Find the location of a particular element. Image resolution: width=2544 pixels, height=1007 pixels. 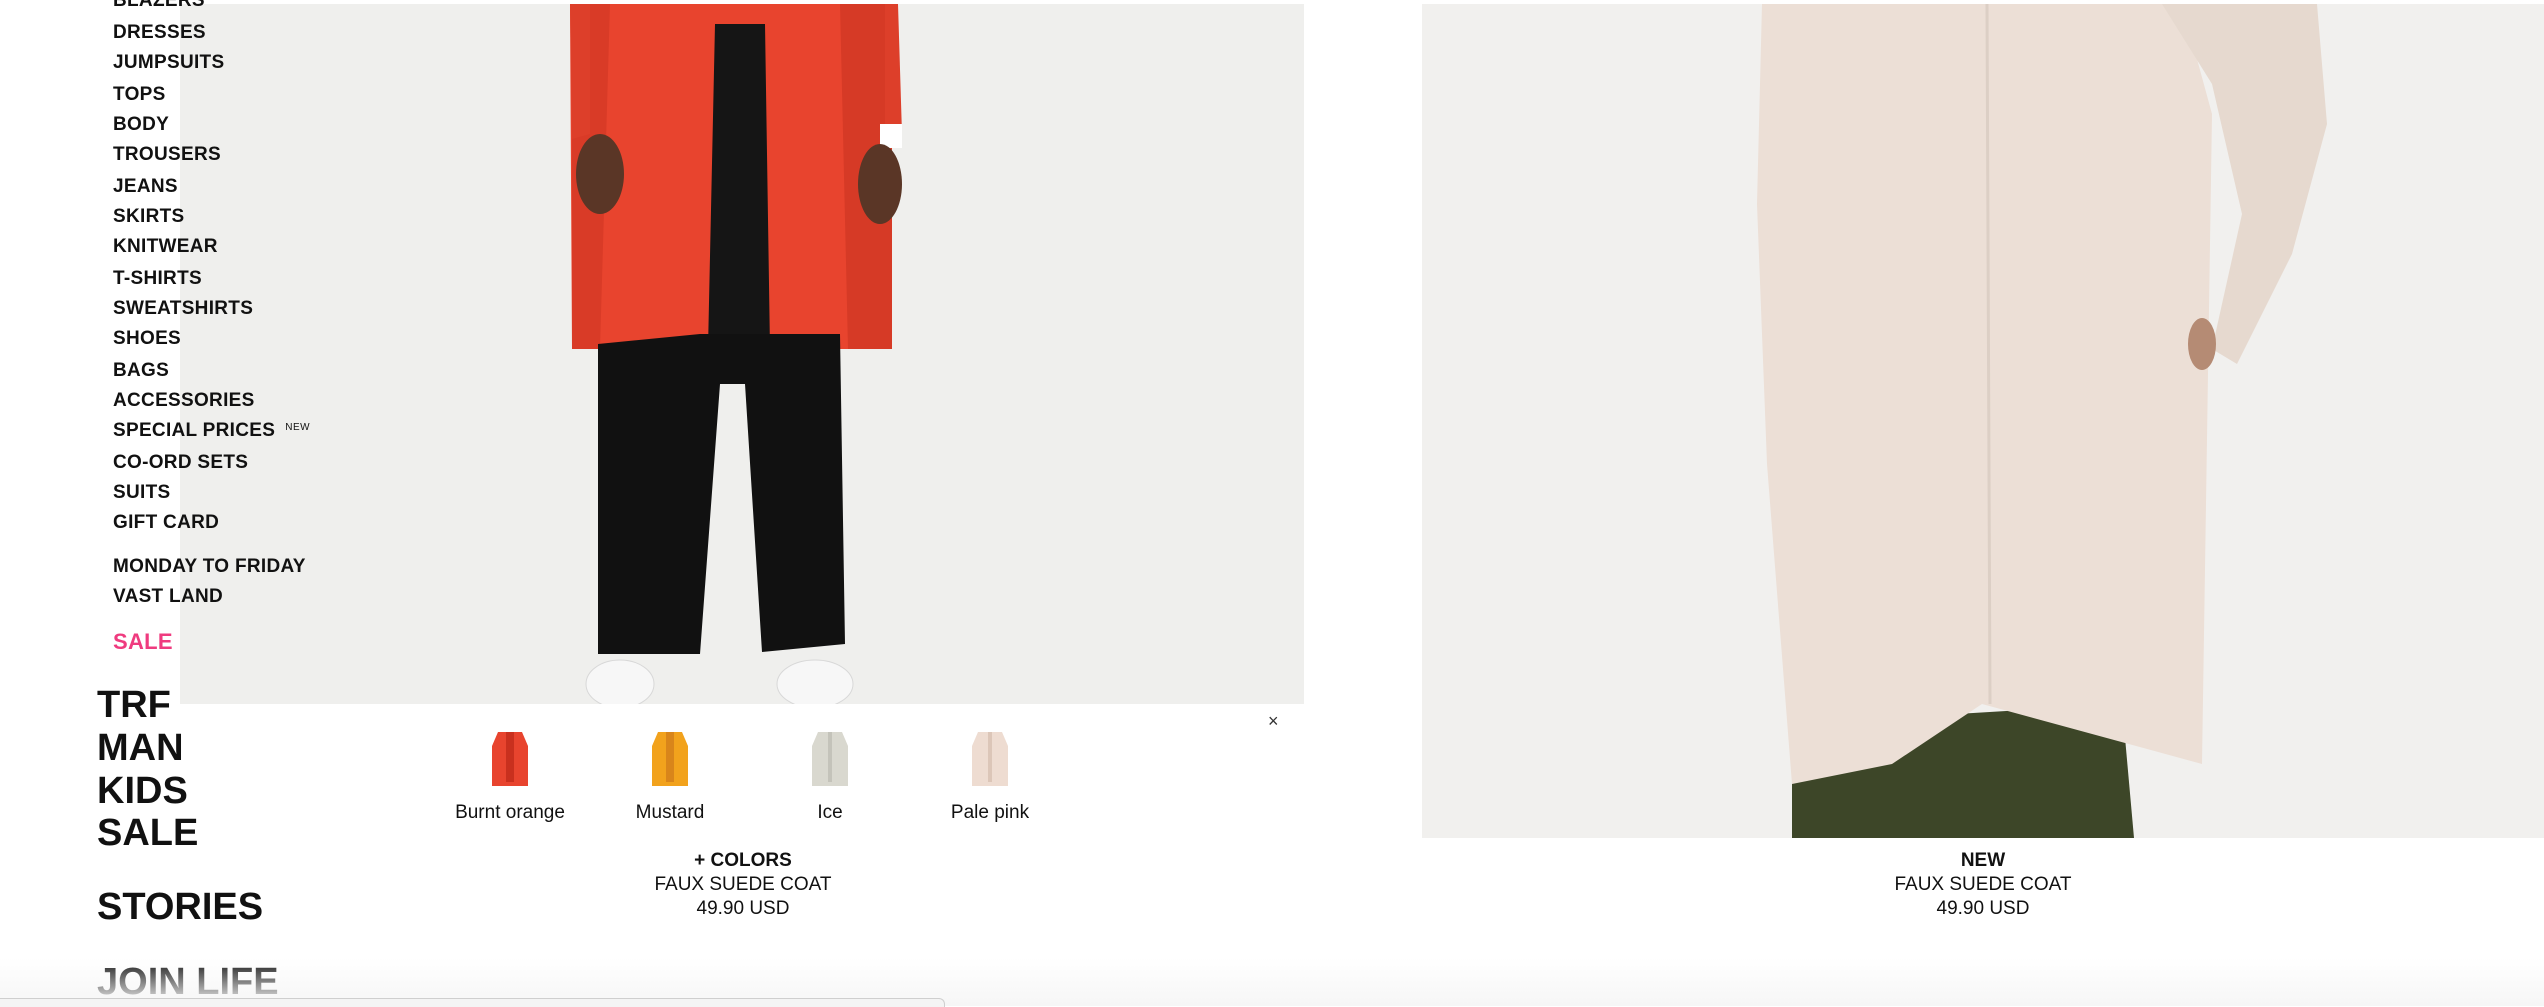

product-info-right: NEW FAUX SUEDE COAT 49.90 USD is located at coordinates (1983, 885).